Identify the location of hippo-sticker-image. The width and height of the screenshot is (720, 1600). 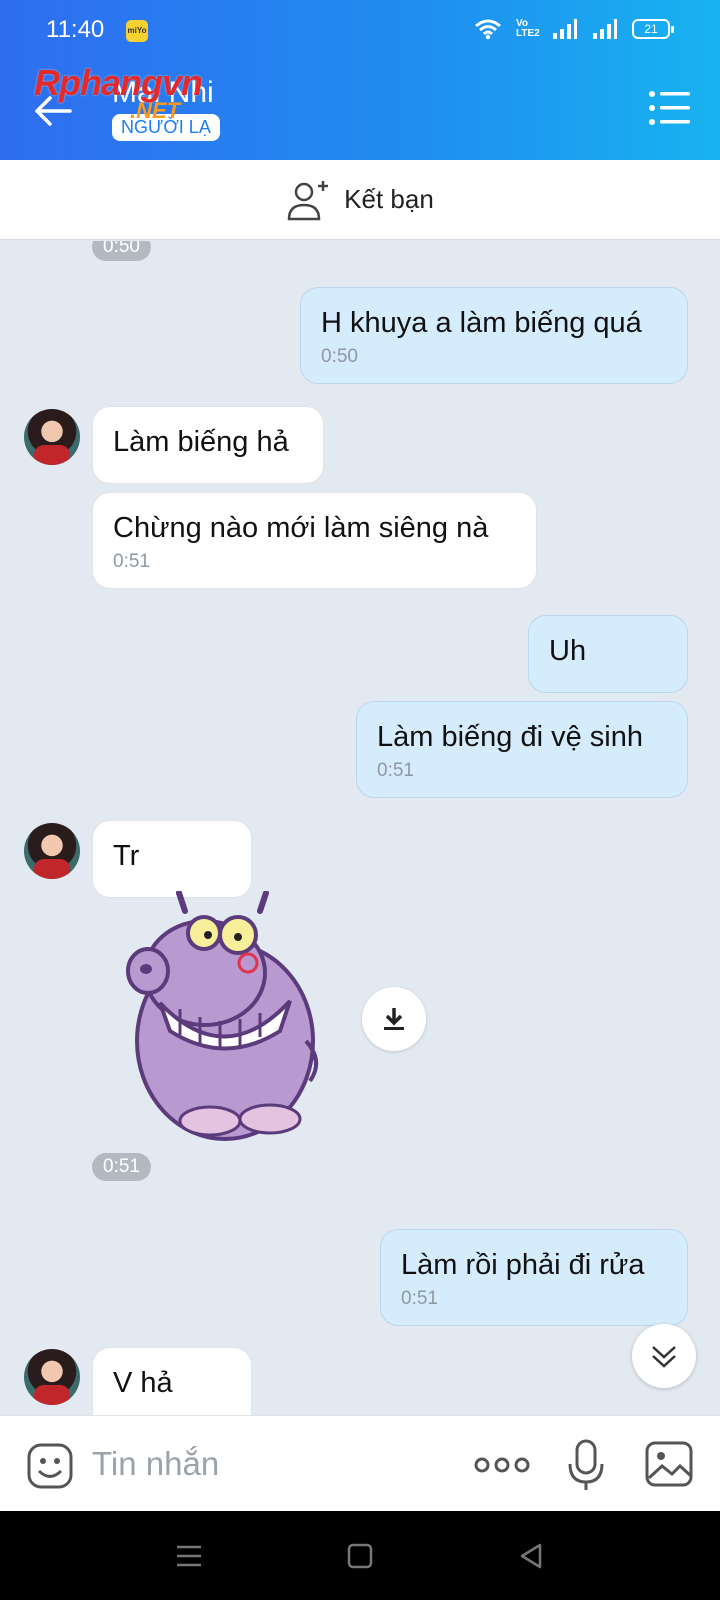
(230, 1021).